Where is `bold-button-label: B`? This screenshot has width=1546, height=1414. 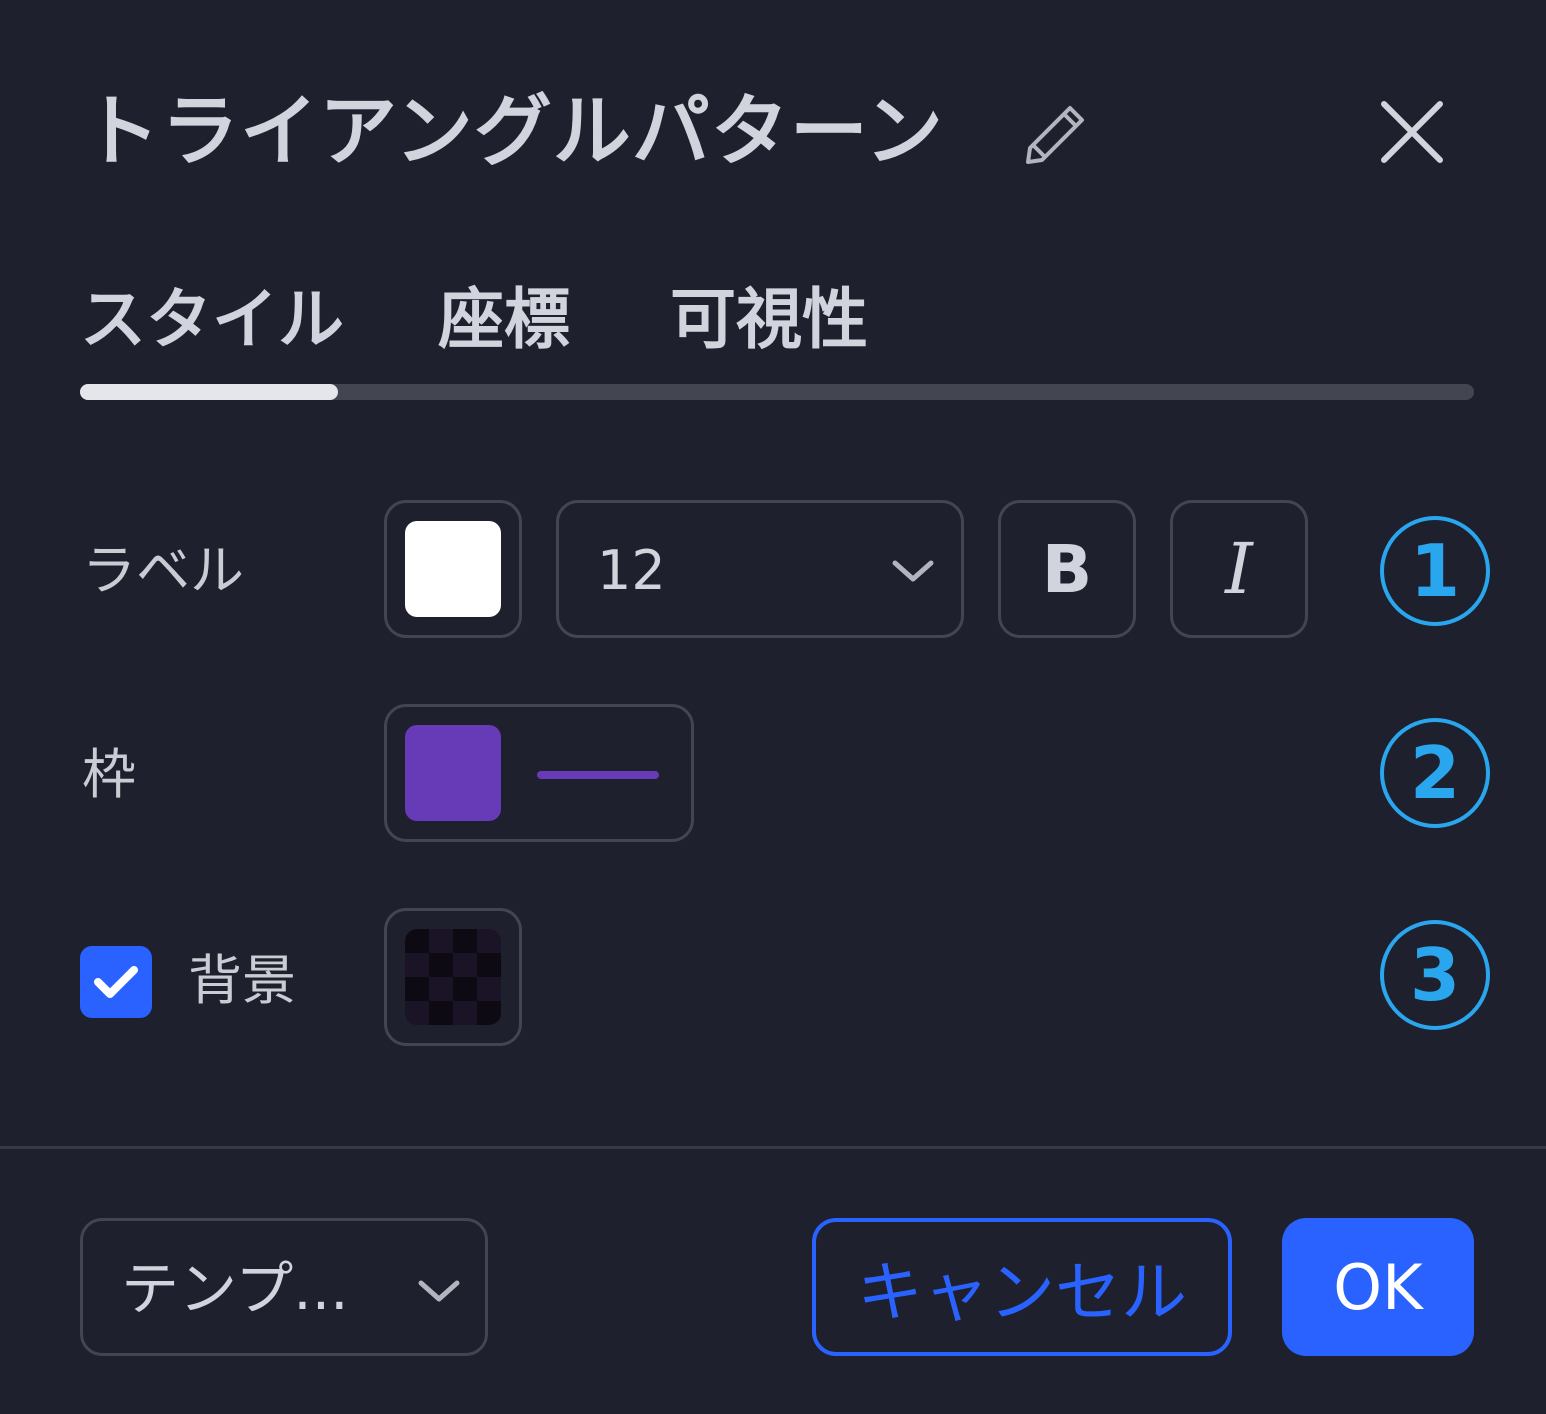
bold-button-label: B is located at coordinates (1067, 569).